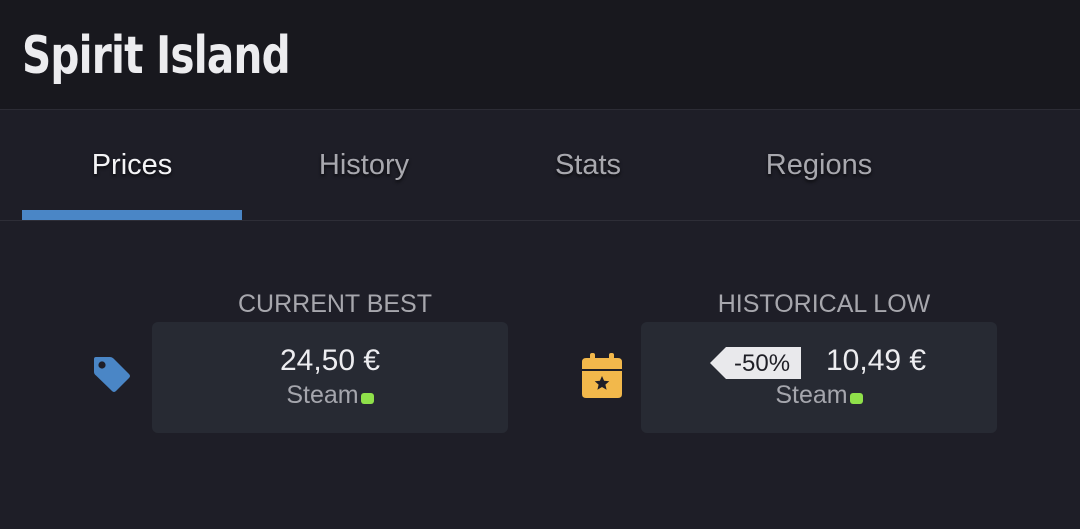  Describe the element at coordinates (112, 374) in the screenshot. I see `price-tag-icon` at that location.